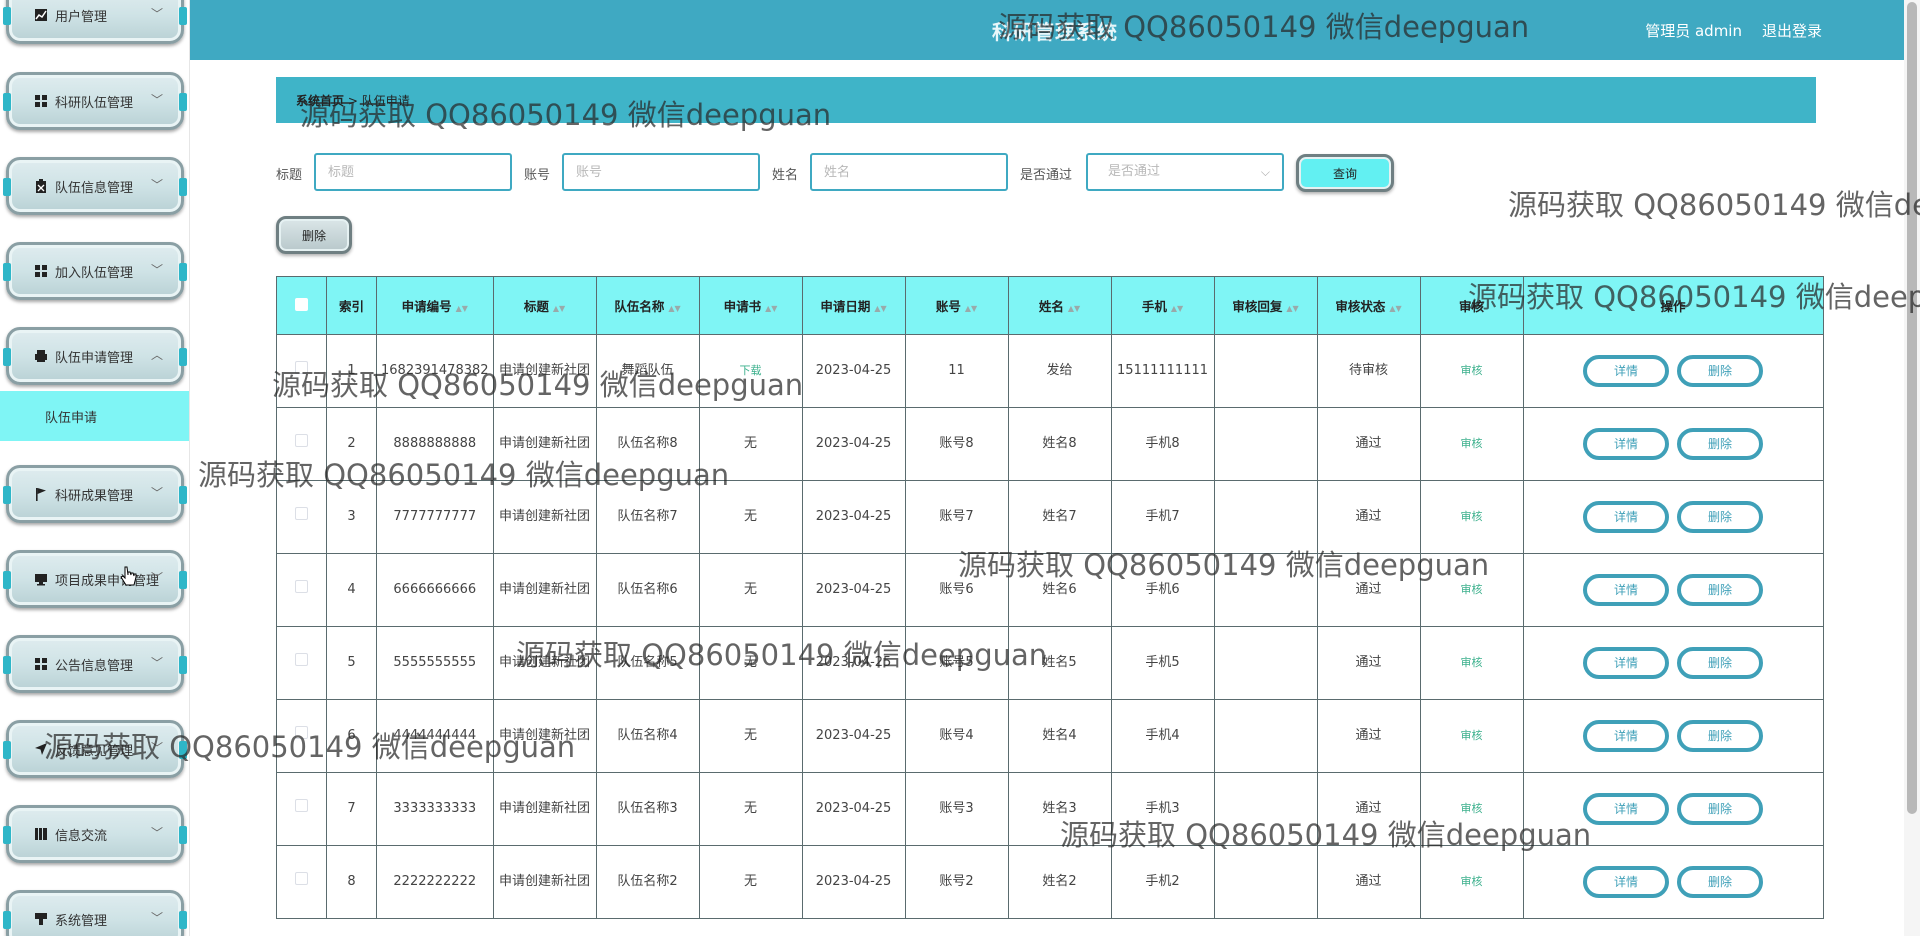 Image resolution: width=1920 pixels, height=936 pixels. What do you see at coordinates (647, 881) in the screenshot?
I see `row-team-name: 队伍名称2` at bounding box center [647, 881].